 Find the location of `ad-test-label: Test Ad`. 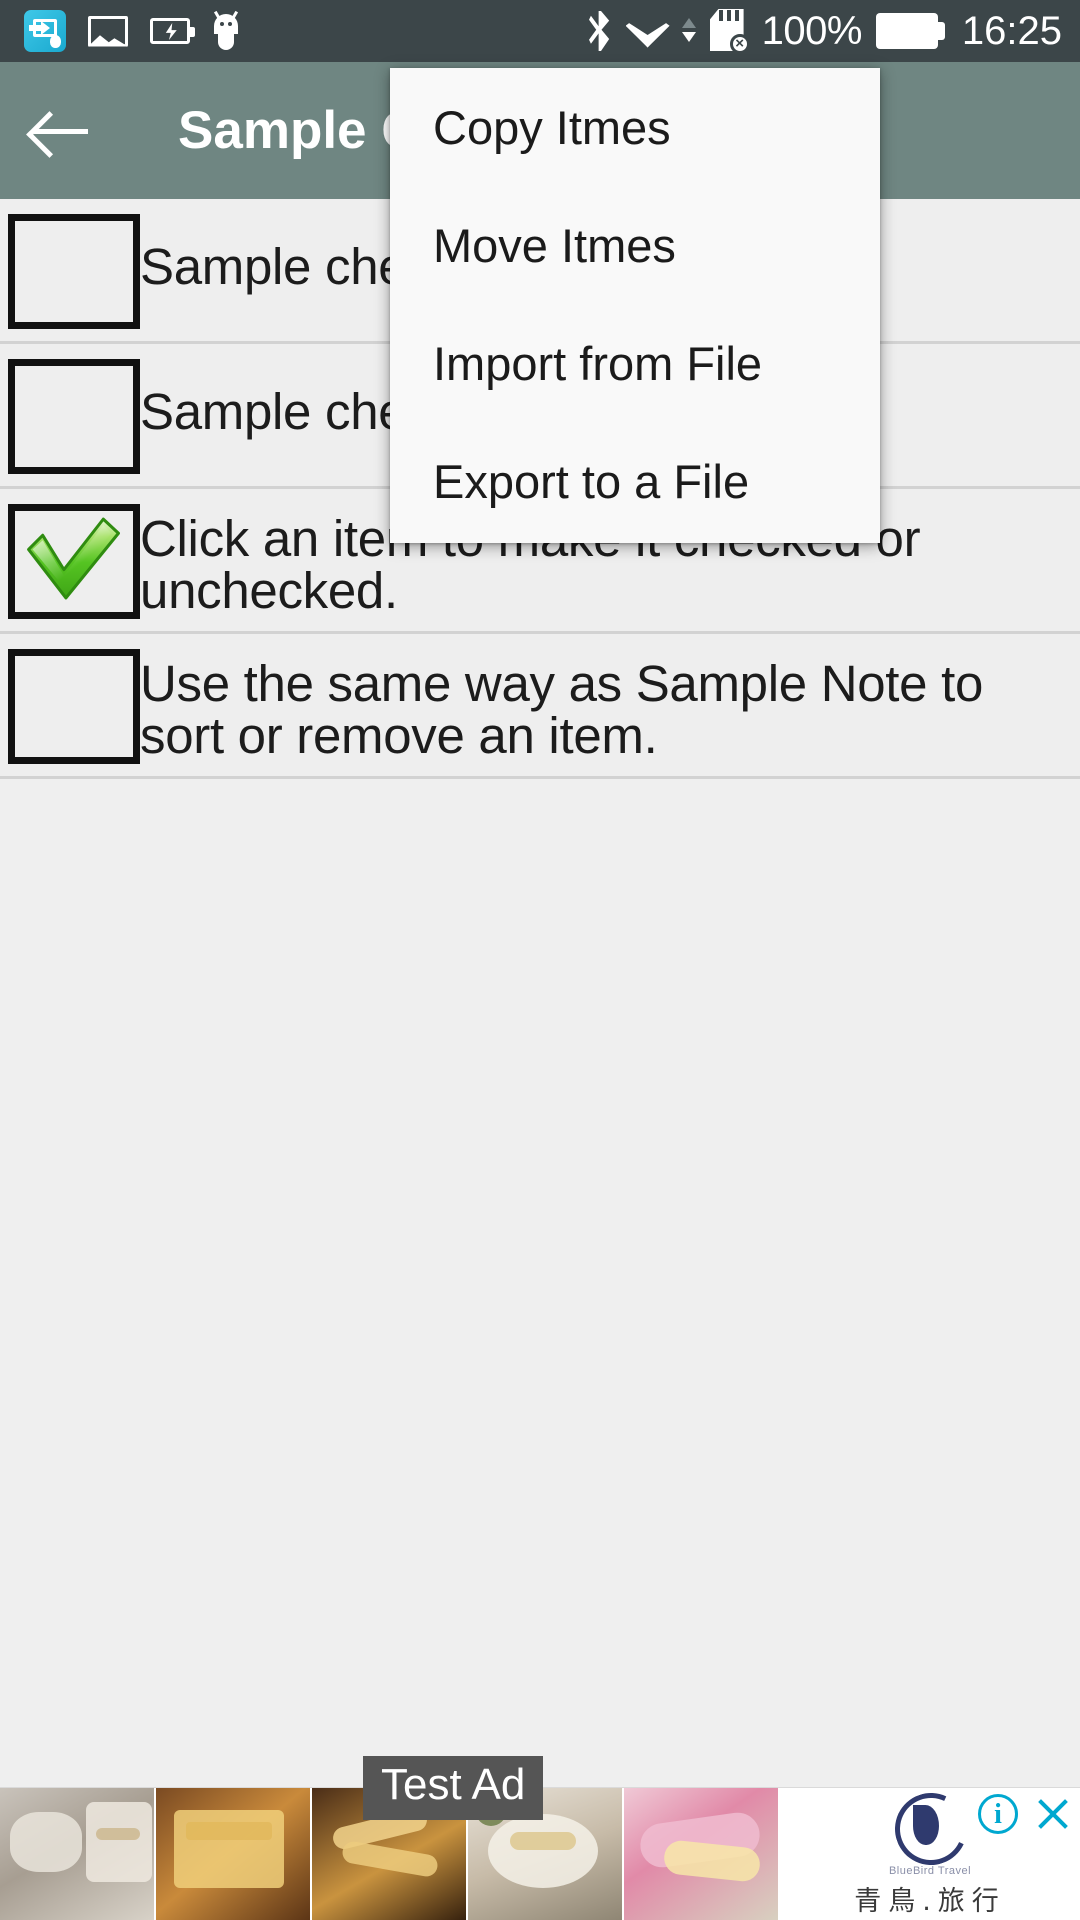

ad-test-label: Test Ad is located at coordinates (453, 1788).